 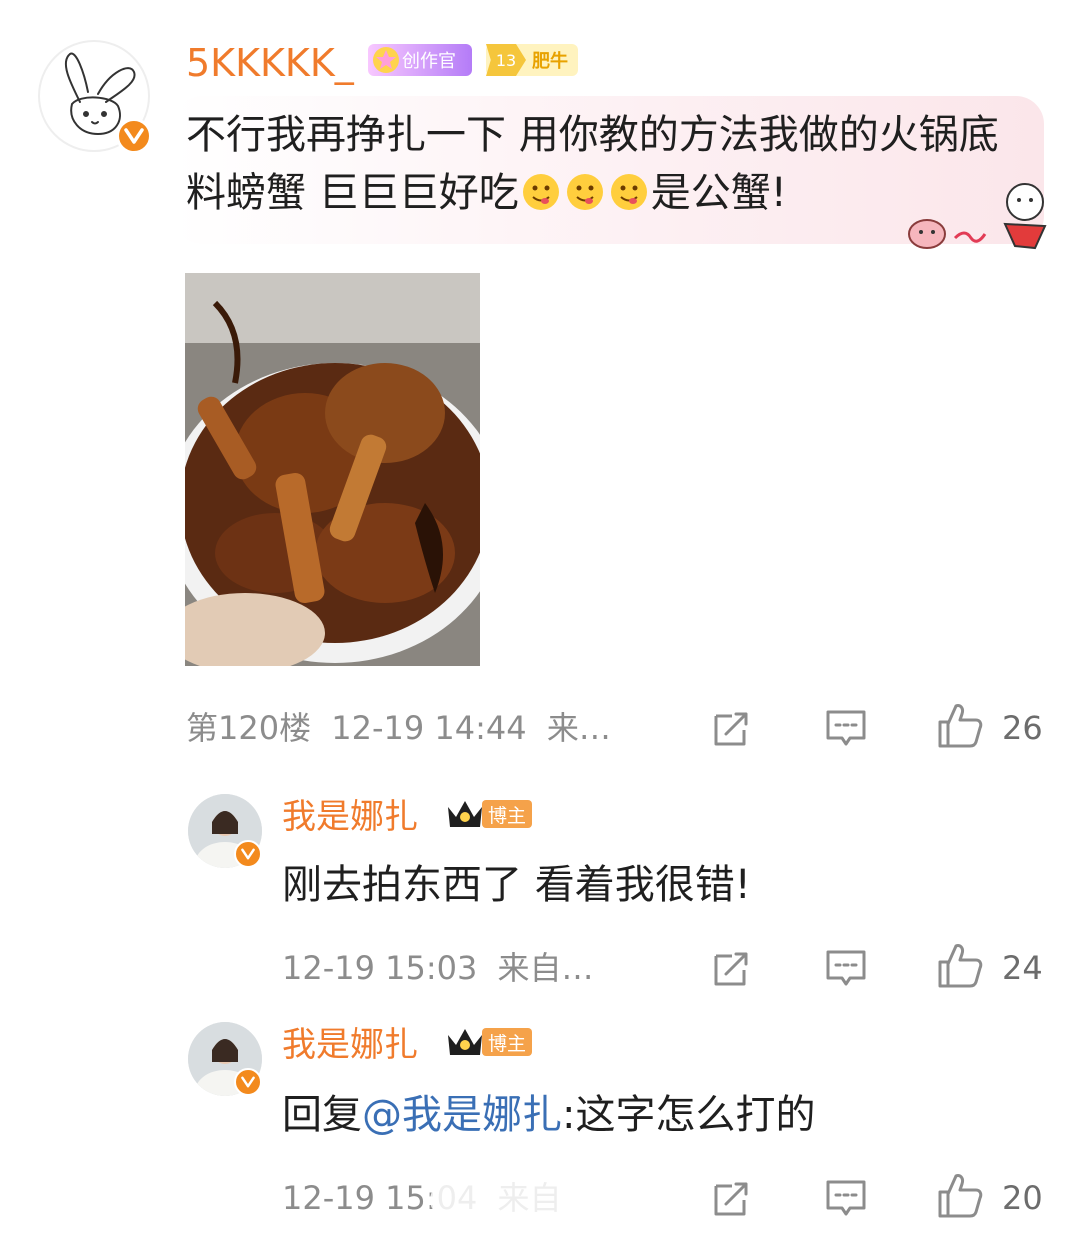 What do you see at coordinates (506, 60) in the screenshot?
I see `fan-level-number: 13` at bounding box center [506, 60].